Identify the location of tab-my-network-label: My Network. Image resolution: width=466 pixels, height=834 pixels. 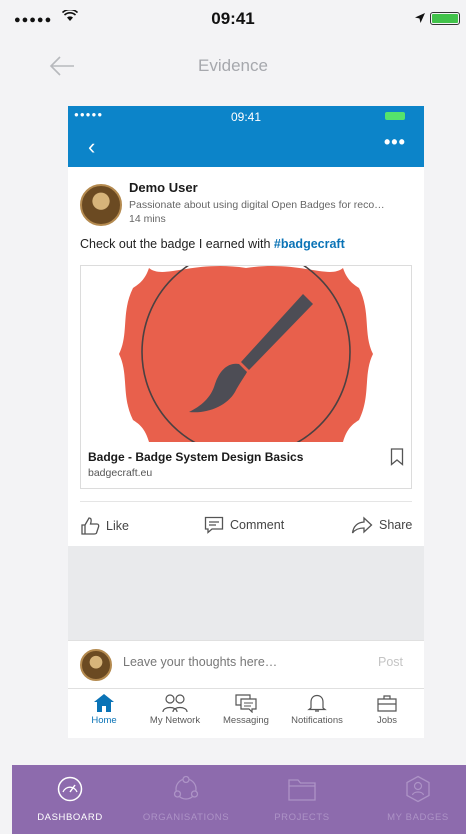
(175, 720).